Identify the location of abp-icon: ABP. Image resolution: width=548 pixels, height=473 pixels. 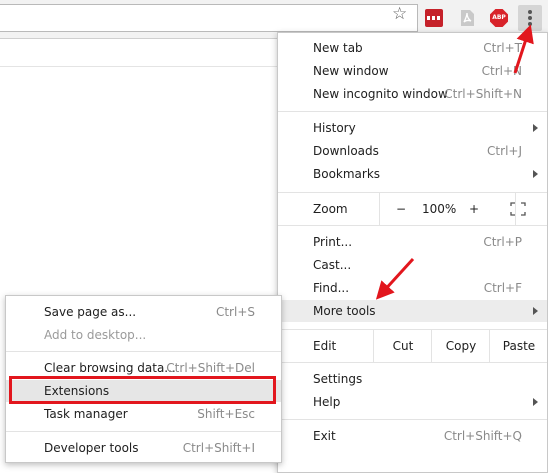
(499, 18).